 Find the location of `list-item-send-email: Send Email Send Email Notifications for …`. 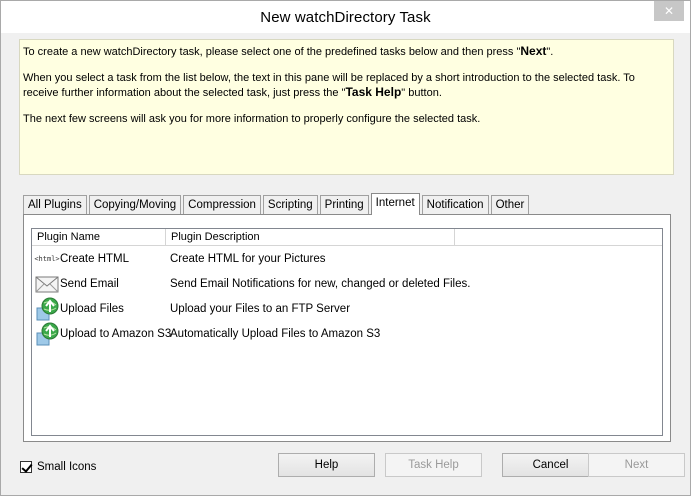

list-item-send-email: Send Email Send Email Notifications for … is located at coordinates (347, 283).